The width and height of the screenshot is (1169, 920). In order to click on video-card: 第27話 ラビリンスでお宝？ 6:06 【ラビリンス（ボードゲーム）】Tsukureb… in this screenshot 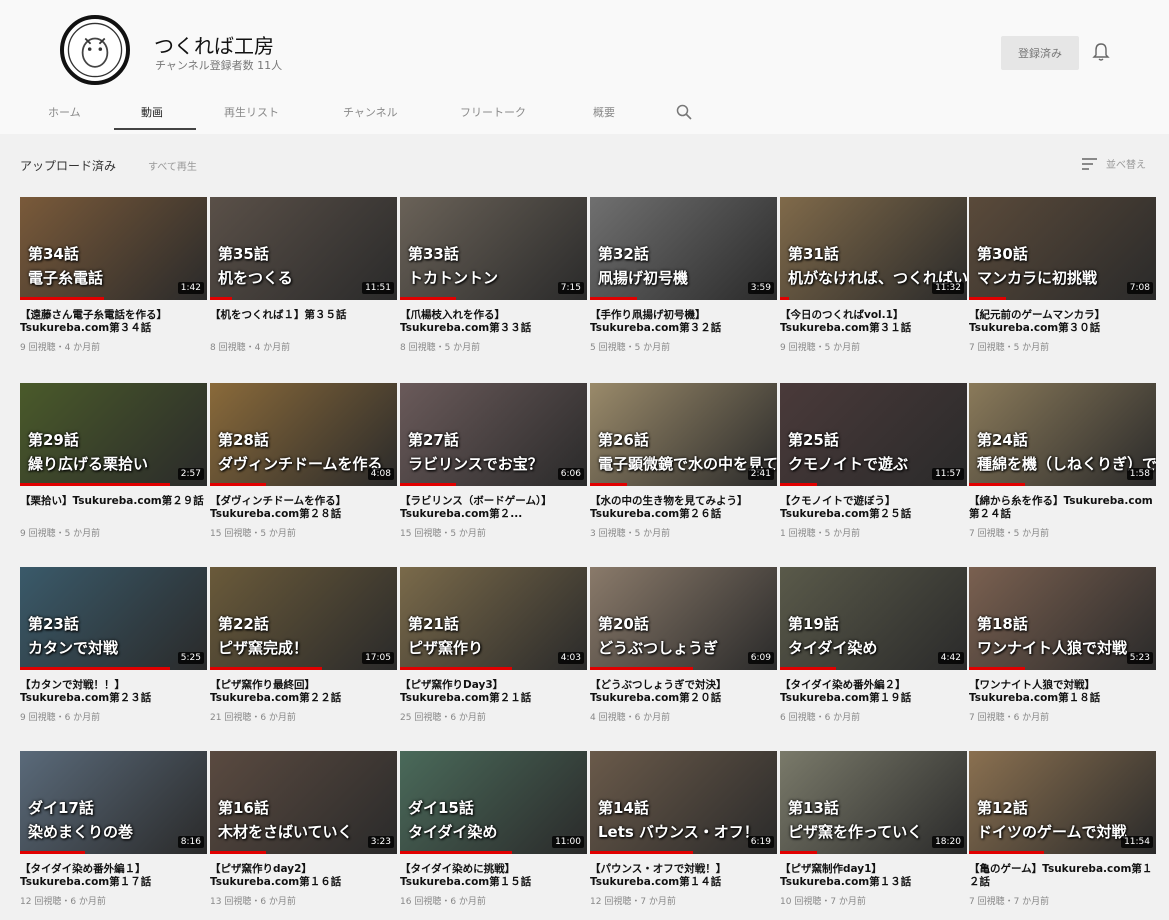, I will do `click(493, 461)`.